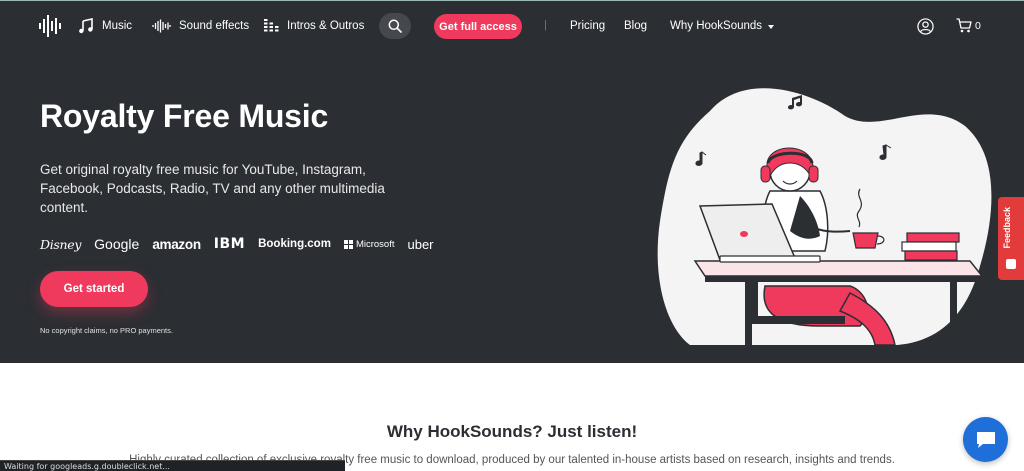 The width and height of the screenshot is (1024, 471). Describe the element at coordinates (1007, 228) in the screenshot. I see `feedback-label: Feedback` at that location.